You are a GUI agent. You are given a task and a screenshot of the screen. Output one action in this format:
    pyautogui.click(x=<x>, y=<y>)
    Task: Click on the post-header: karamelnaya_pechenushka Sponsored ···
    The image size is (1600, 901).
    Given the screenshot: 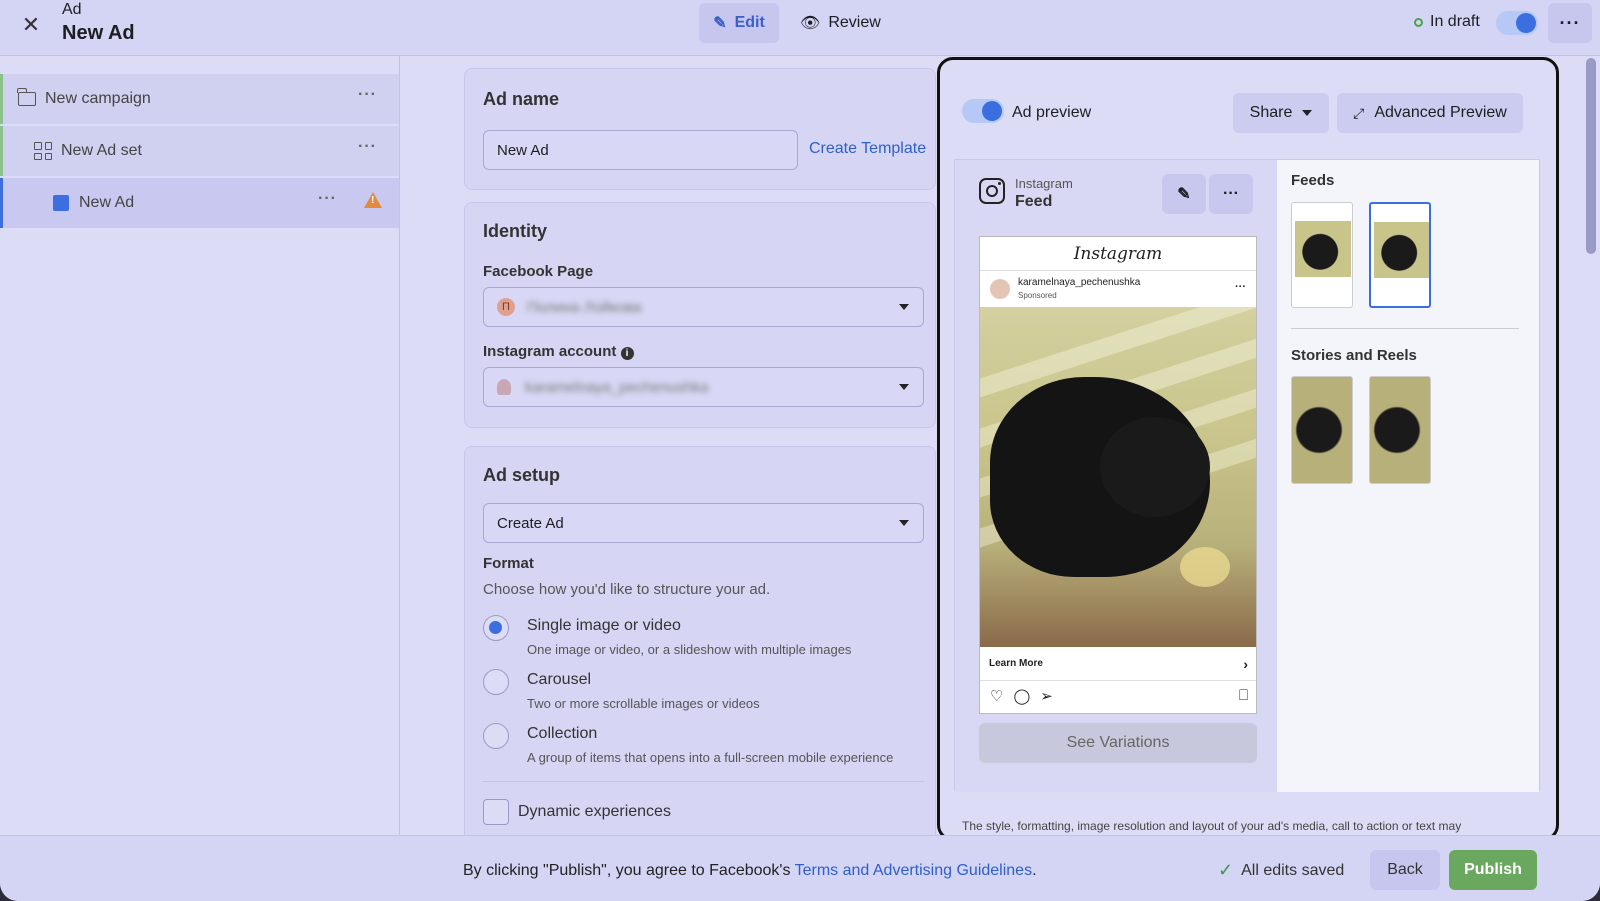 What is the action you would take?
    pyautogui.click(x=1118, y=289)
    